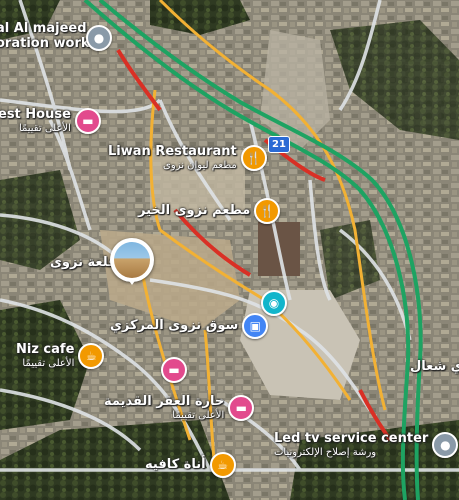  Describe the element at coordinates (279, 144) in the screenshot. I see `route-21-shield: 21` at that location.